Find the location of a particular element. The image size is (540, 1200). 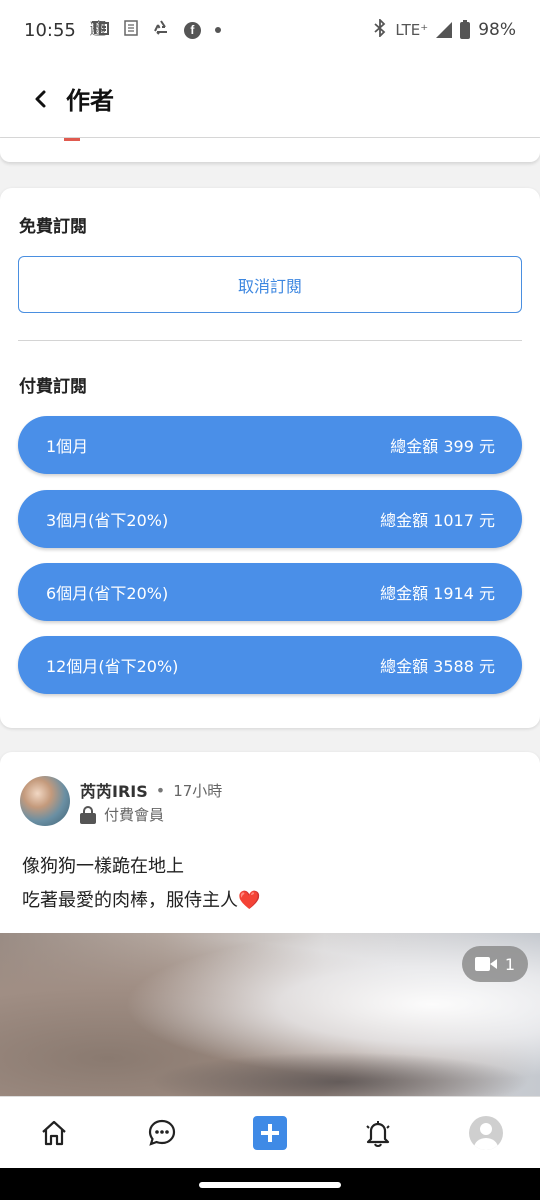

status-time: 10:55 is located at coordinates (50, 30).